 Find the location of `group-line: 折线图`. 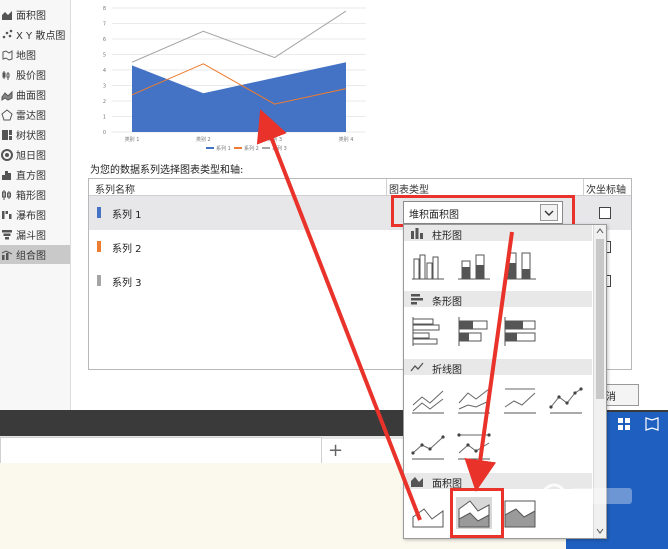

group-line: 折线图 is located at coordinates (498, 367).